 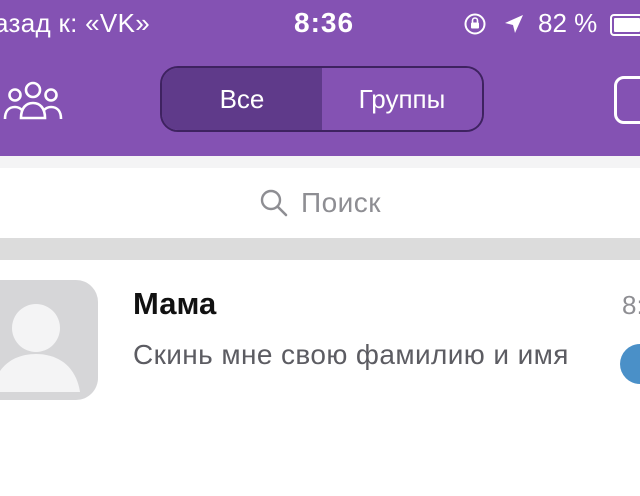 I want to click on chat-filter-segmented-control: Все Группы, so click(x=322, y=99).